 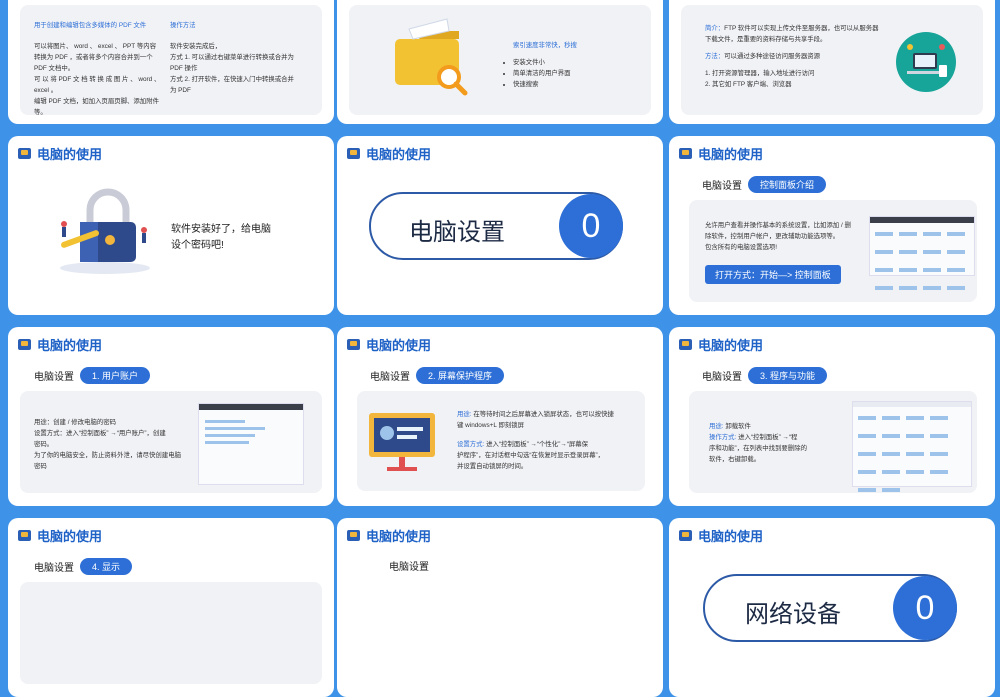 I want to click on topic-pill: 1. 用户账户, so click(x=115, y=375).